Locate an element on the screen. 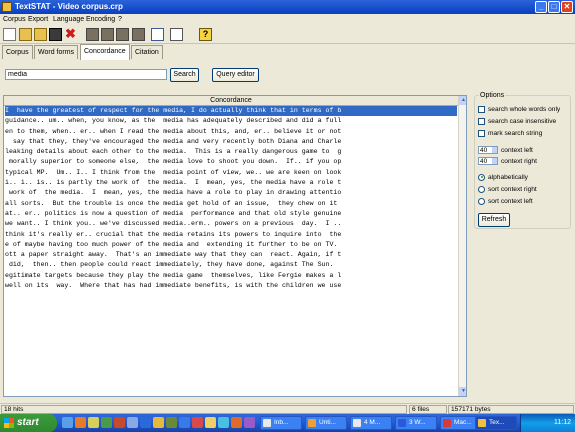  context-left-row: 40 context left is located at coordinates (505, 150).